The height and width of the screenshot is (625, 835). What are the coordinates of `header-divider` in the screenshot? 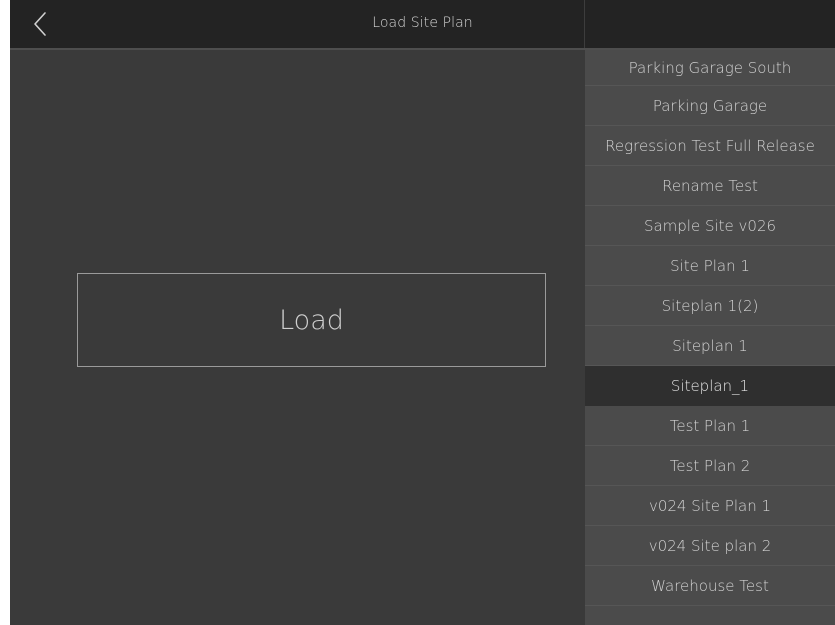 It's located at (584, 24).